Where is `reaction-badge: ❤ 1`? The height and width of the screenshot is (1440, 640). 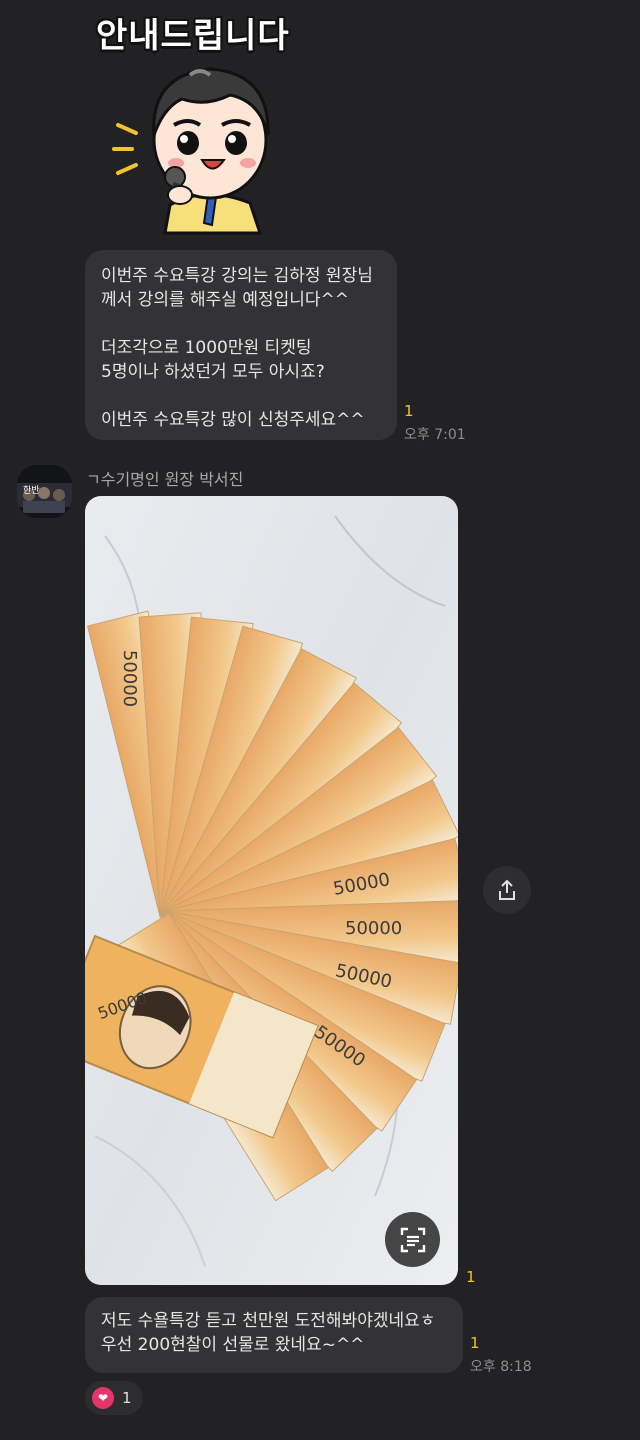
reaction-badge: ❤ 1 is located at coordinates (114, 1398).